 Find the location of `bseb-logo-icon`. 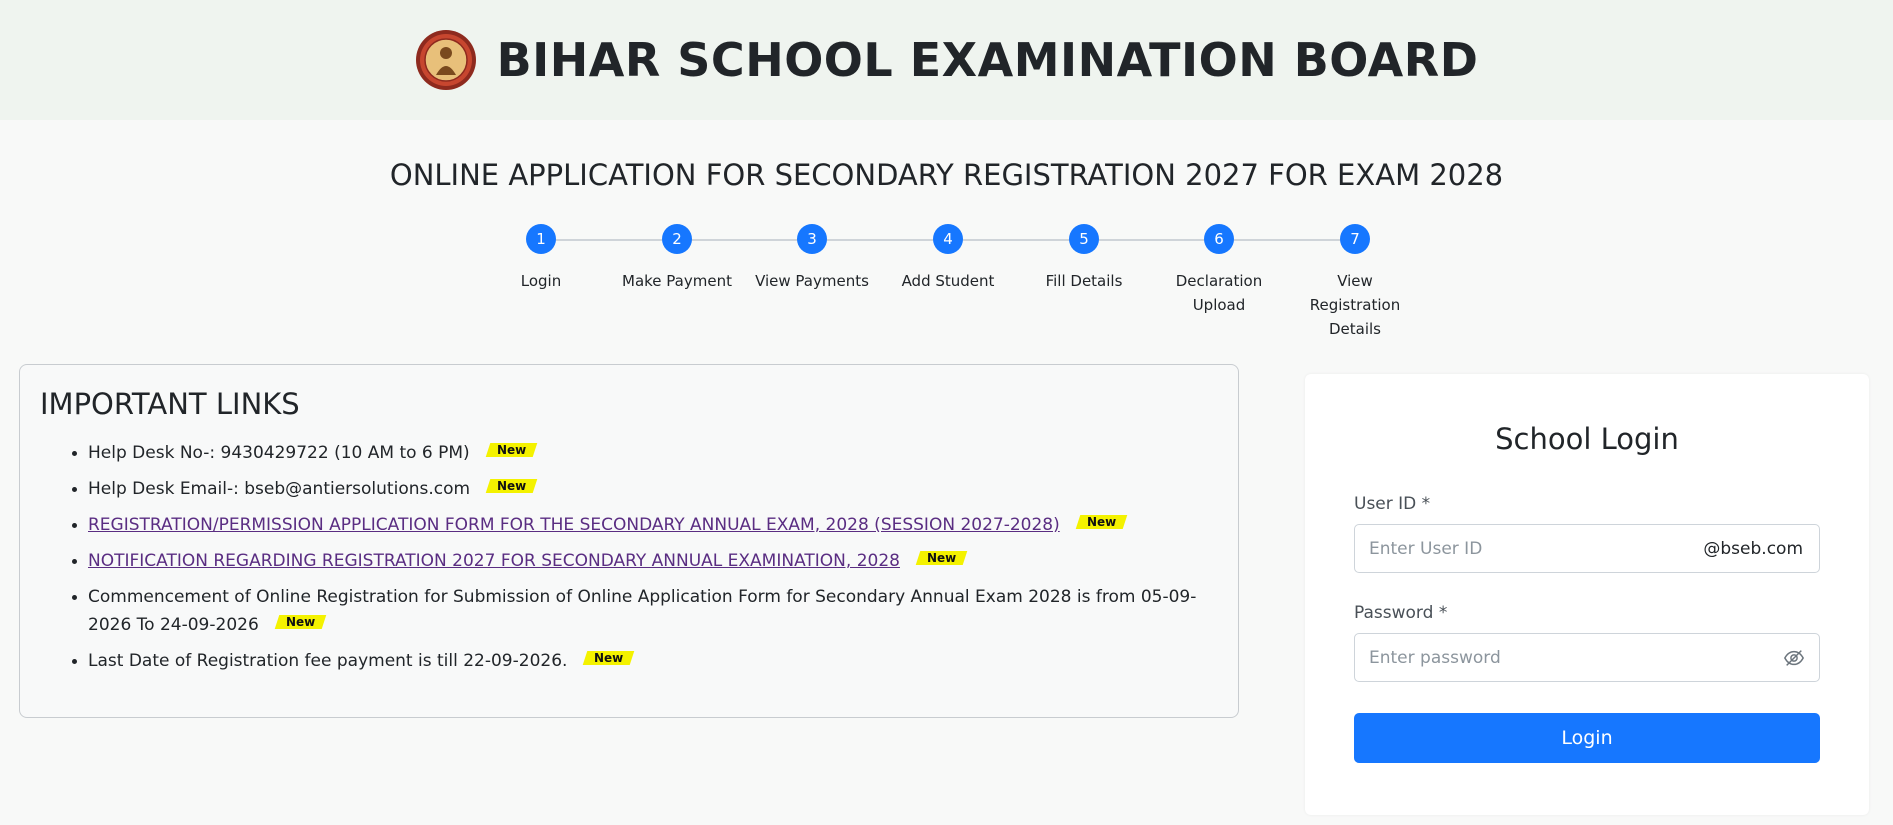

bseb-logo-icon is located at coordinates (445, 60).